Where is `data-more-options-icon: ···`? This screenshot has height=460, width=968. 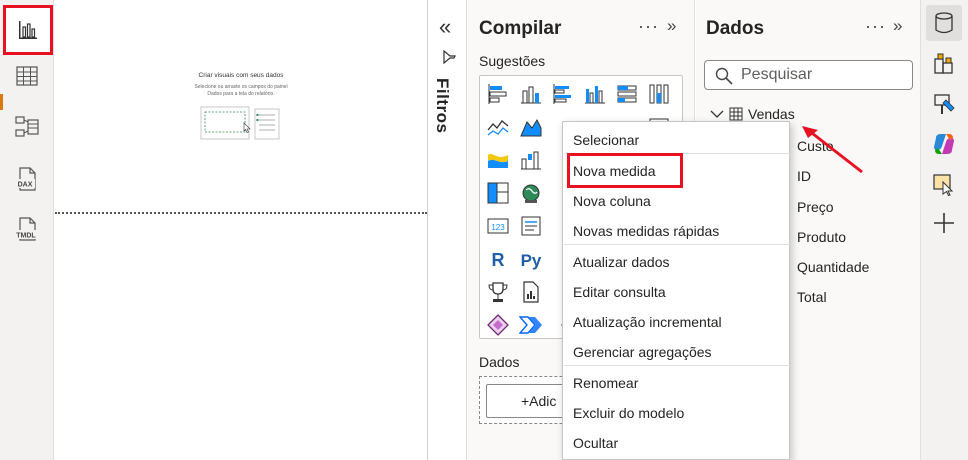
data-more-options-icon: ··· is located at coordinates (875, 26).